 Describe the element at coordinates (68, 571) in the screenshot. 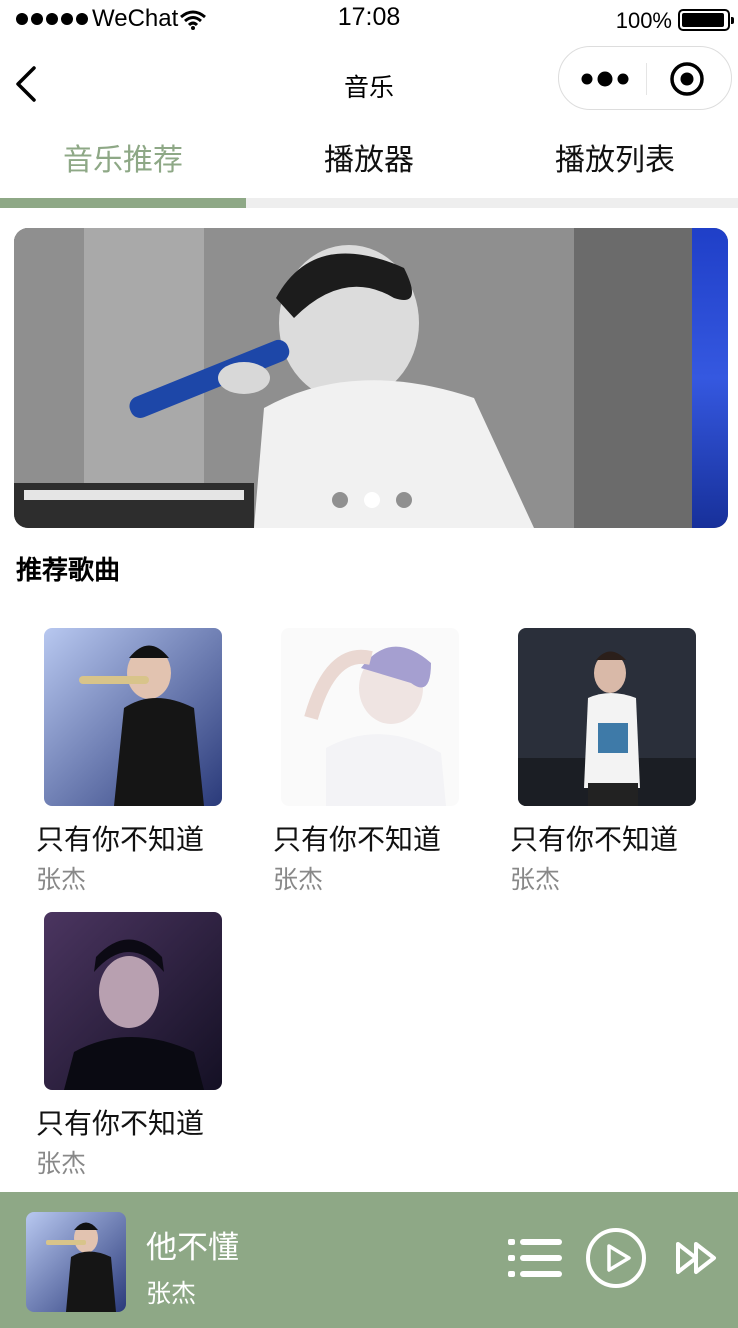

I see `section-title: 推荐歌曲` at that location.